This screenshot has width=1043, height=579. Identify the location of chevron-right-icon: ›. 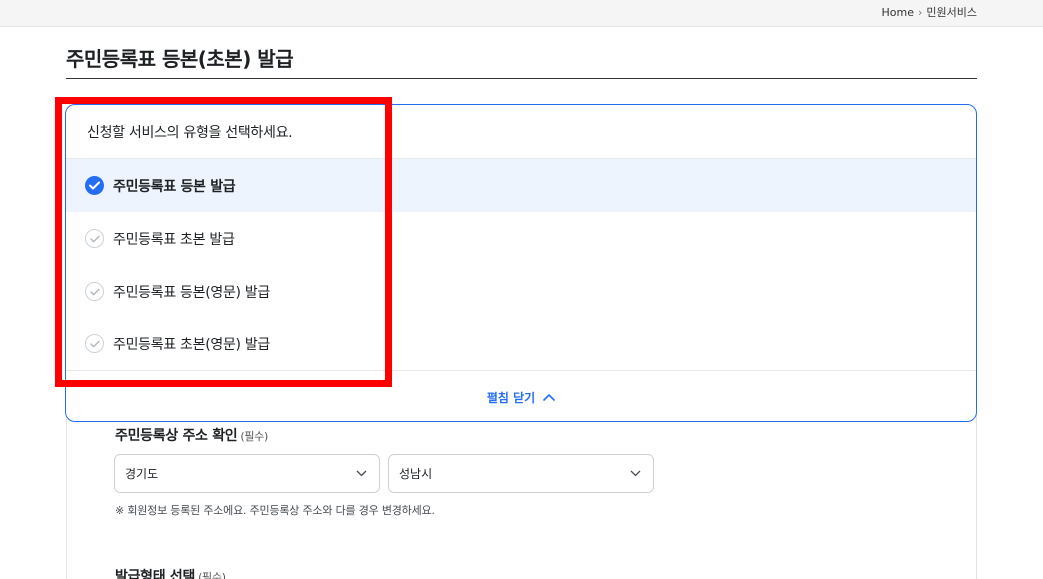
(920, 12).